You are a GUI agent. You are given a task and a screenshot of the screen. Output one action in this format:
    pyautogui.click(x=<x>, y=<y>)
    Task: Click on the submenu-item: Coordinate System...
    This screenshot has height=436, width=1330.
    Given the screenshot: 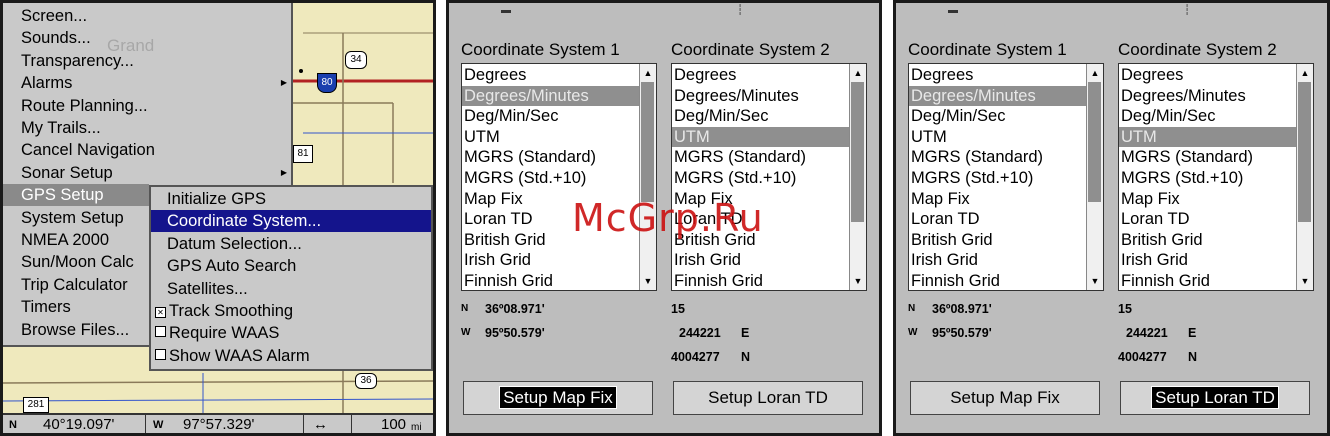 What is the action you would take?
    pyautogui.click(x=291, y=221)
    